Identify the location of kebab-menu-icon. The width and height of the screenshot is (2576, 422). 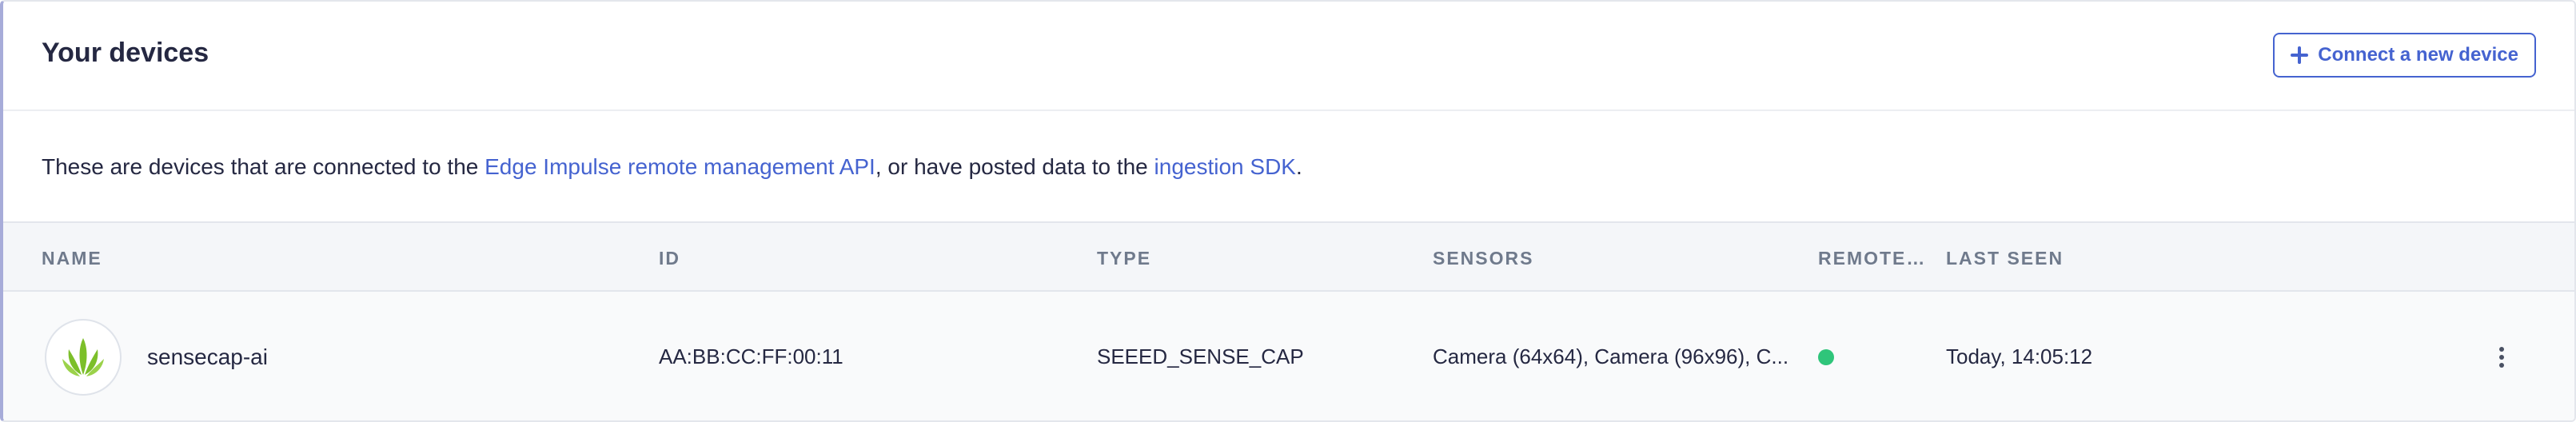
(2502, 357).